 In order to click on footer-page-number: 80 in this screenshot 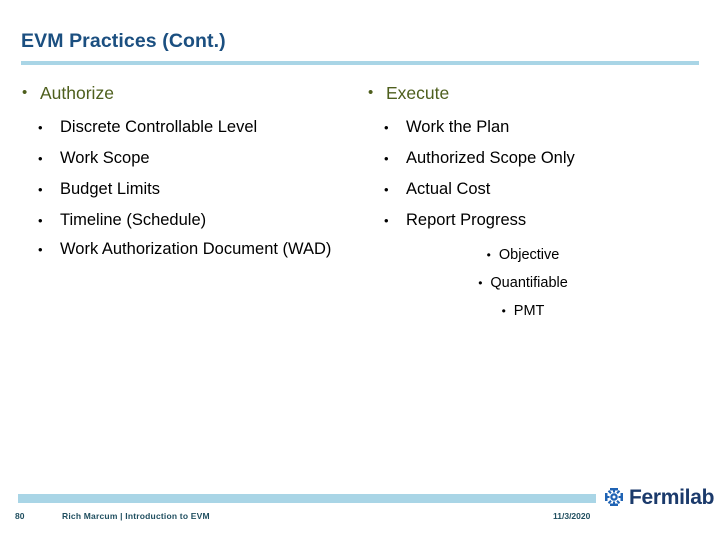, I will do `click(20, 516)`.